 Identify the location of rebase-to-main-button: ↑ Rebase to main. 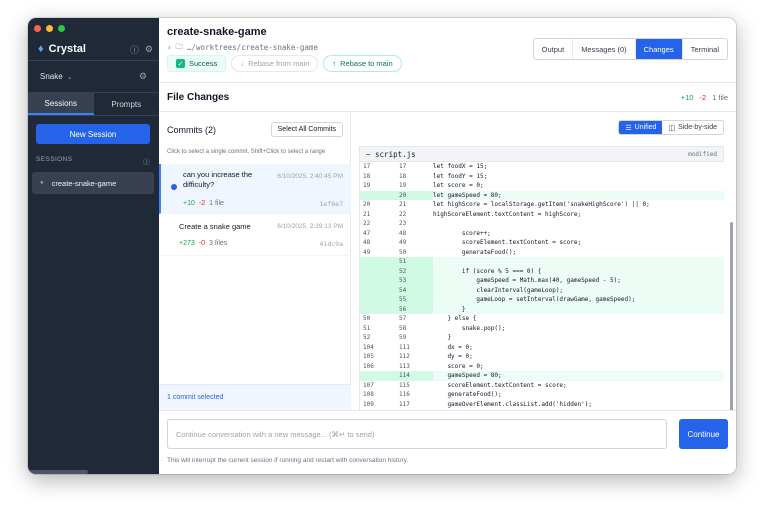
(362, 63).